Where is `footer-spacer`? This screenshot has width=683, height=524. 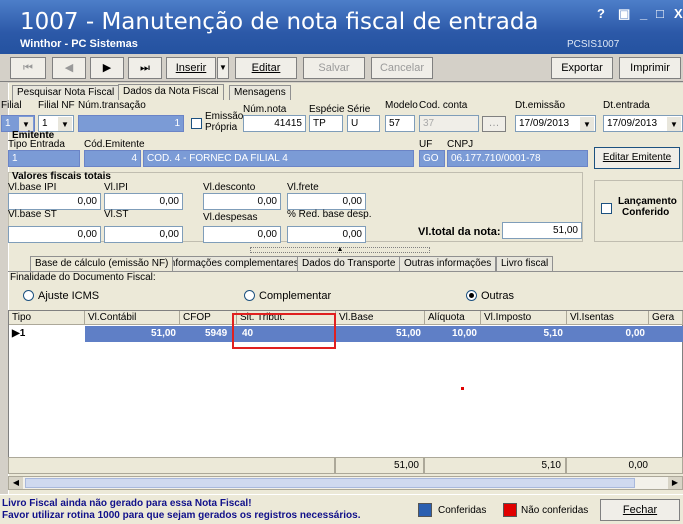 footer-spacer is located at coordinates (171, 465).